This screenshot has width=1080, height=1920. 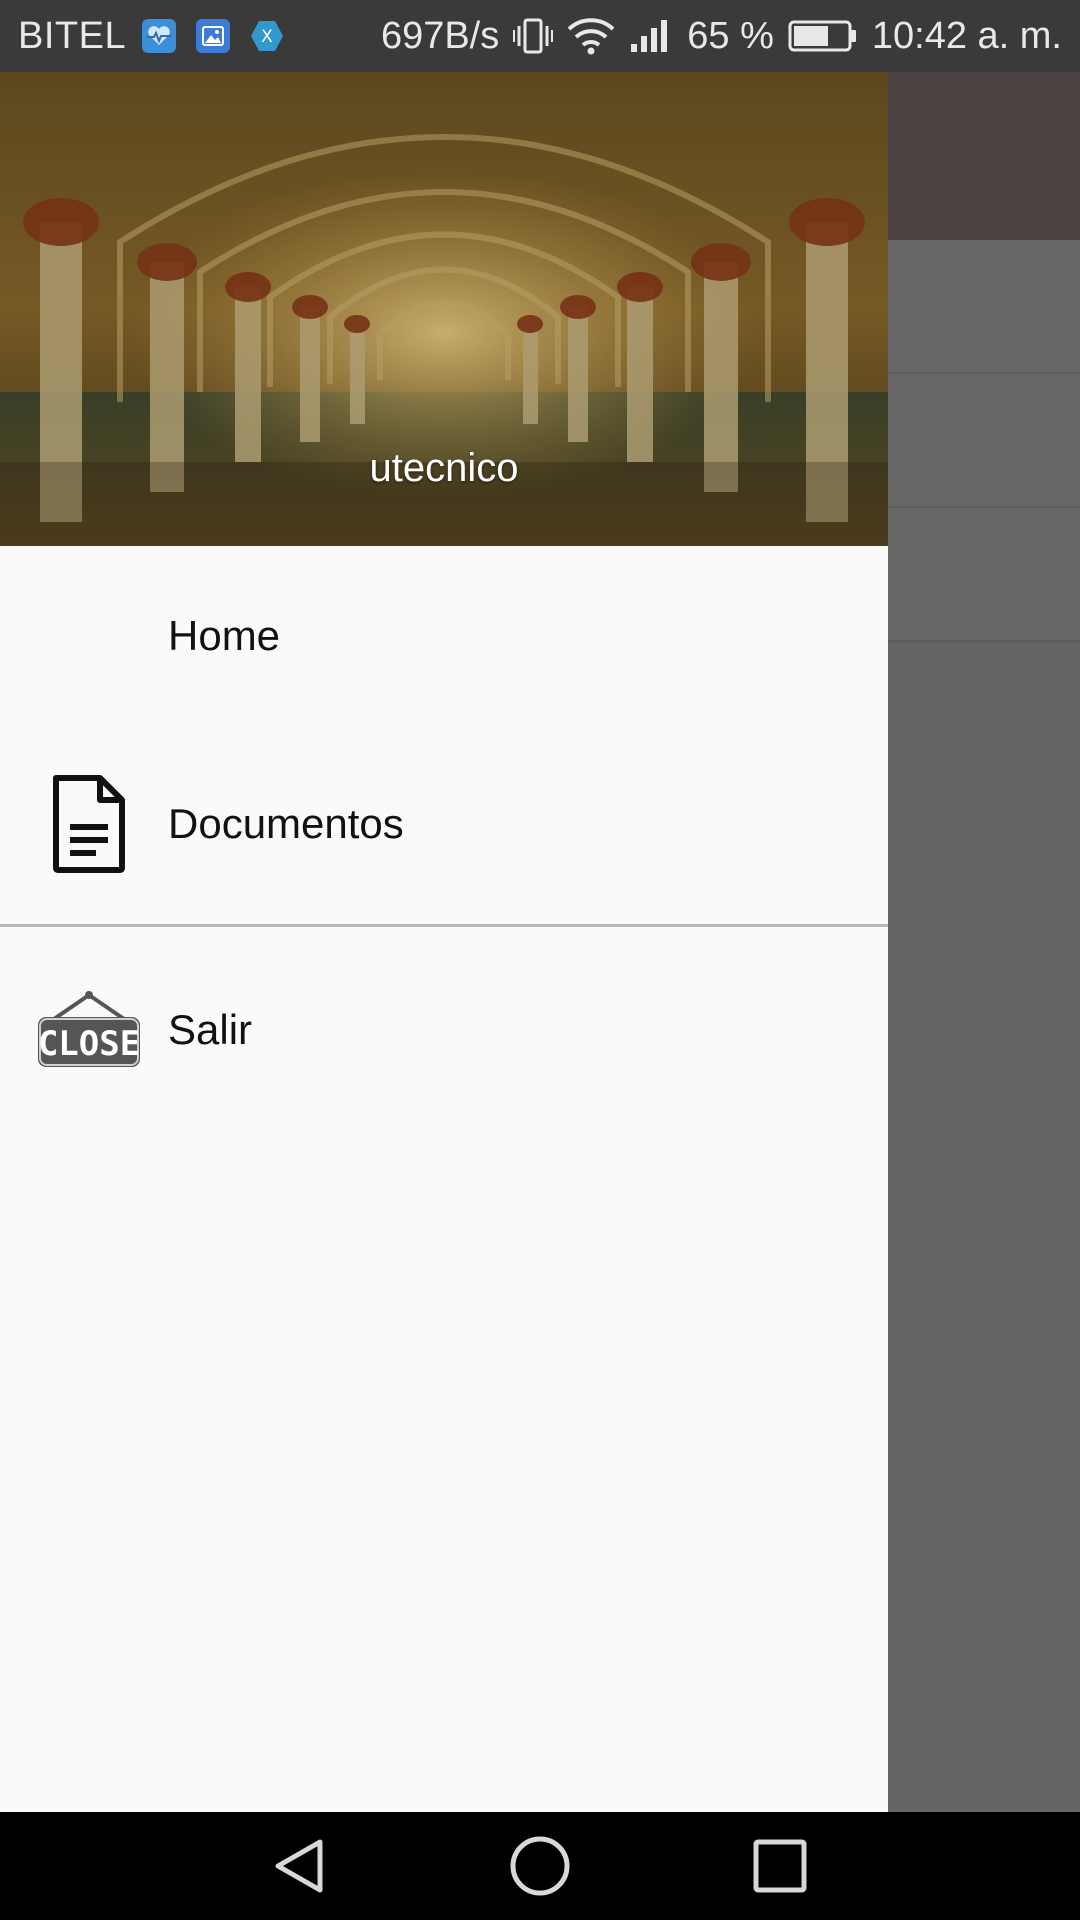 I want to click on xamarin-app-icon: X, so click(x=267, y=36).